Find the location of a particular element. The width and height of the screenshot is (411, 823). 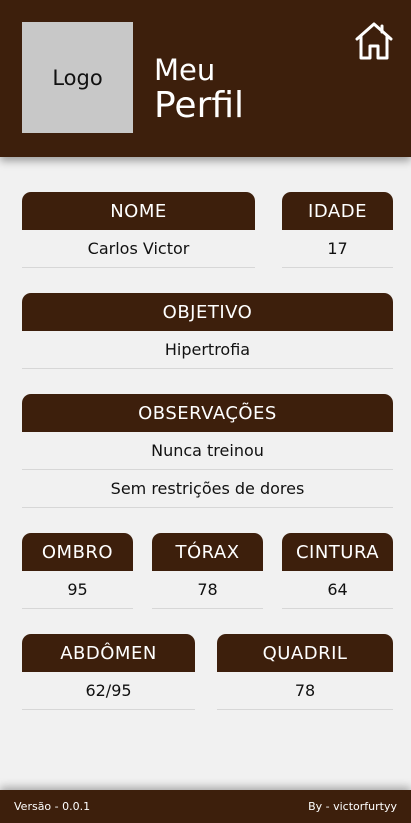

cintura-label: CINTURA is located at coordinates (337, 552).